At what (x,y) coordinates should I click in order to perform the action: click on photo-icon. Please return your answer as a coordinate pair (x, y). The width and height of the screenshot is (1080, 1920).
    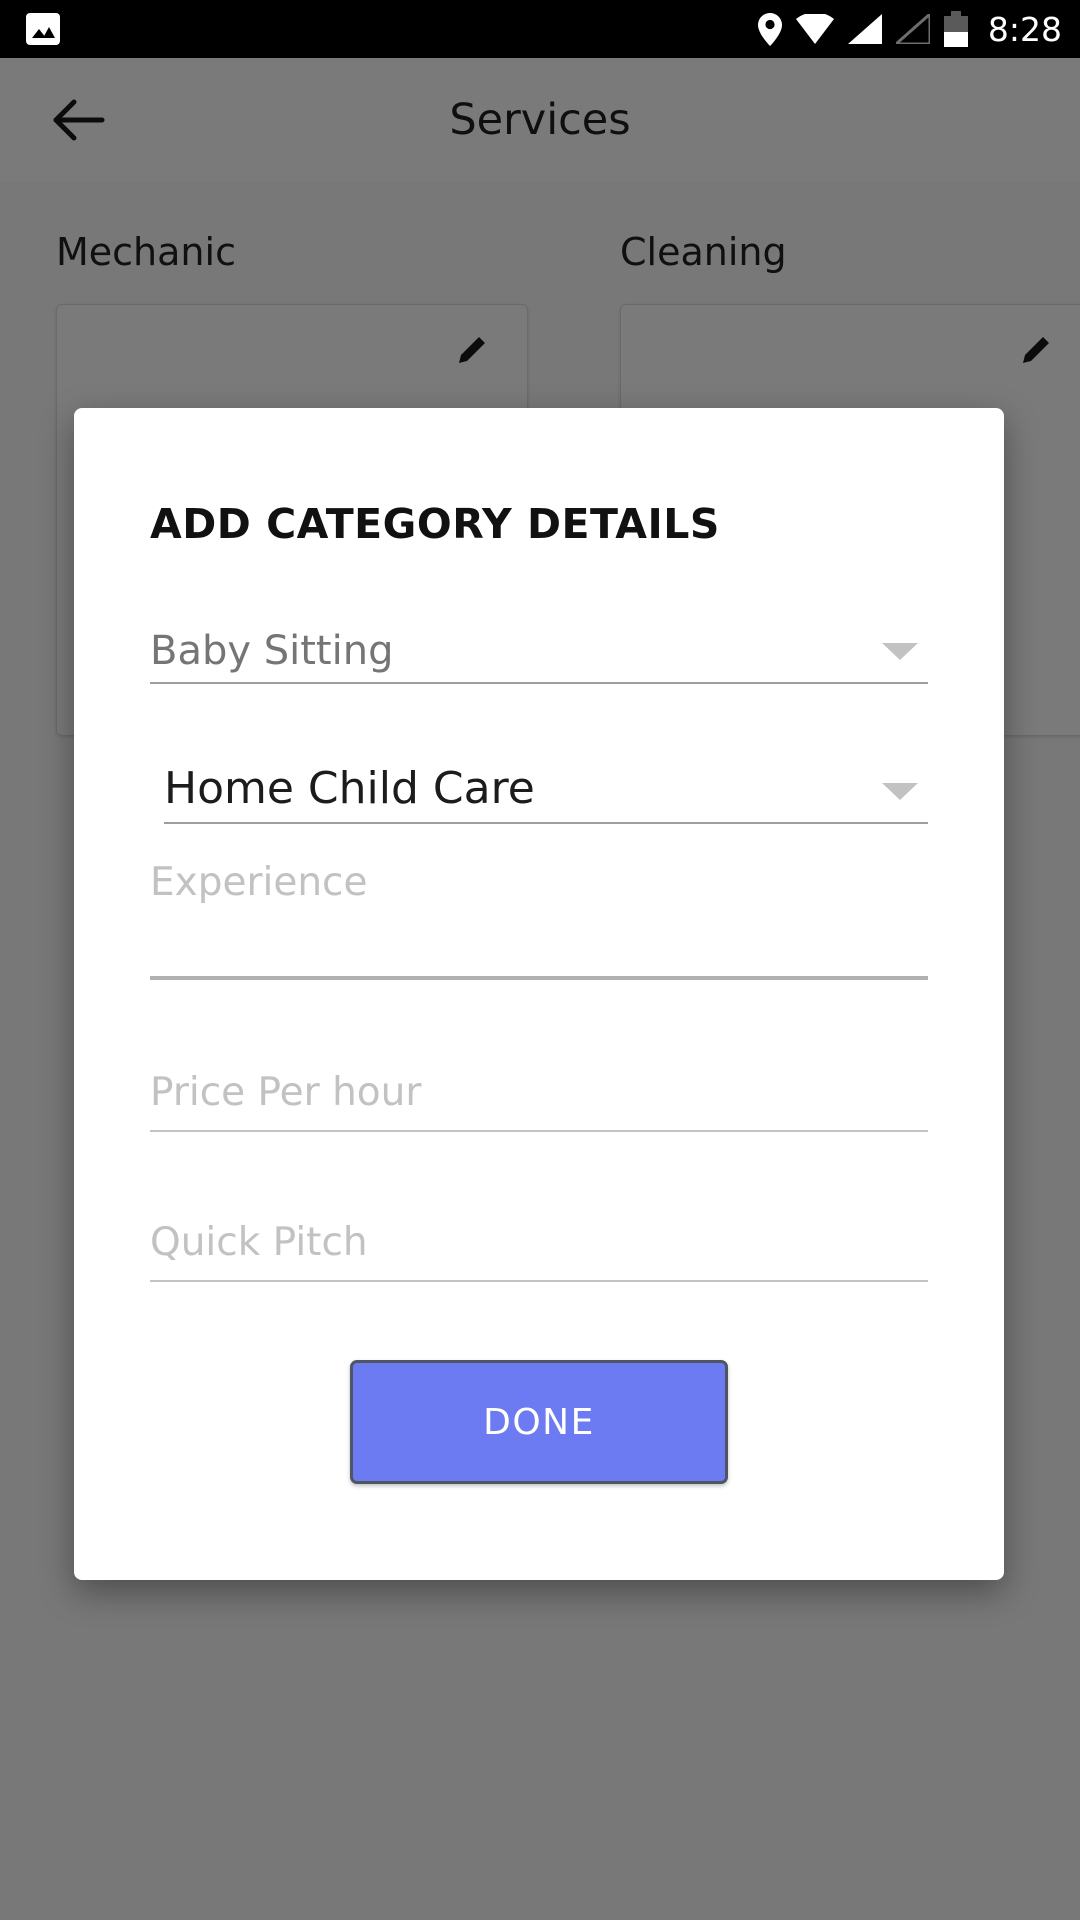
    Looking at the image, I should click on (43, 29).